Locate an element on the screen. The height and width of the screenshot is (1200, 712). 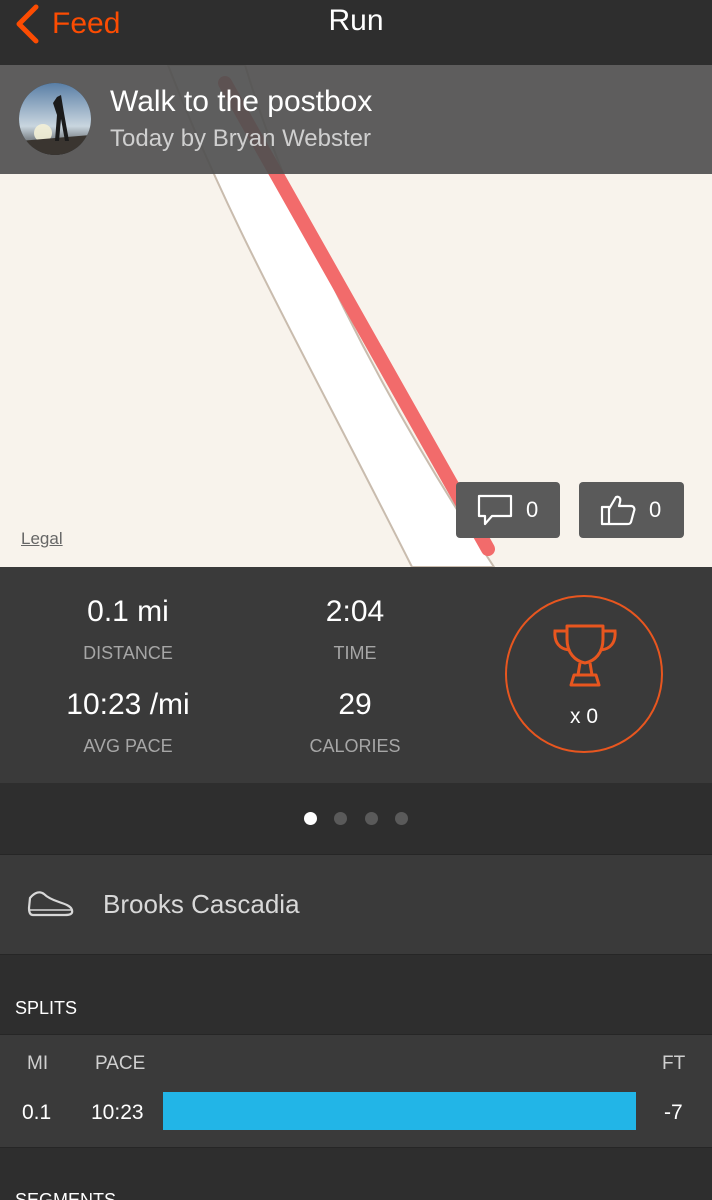
splits-table: MI PACE FT 0.1 10:23 -7 is located at coordinates (356, 1091).